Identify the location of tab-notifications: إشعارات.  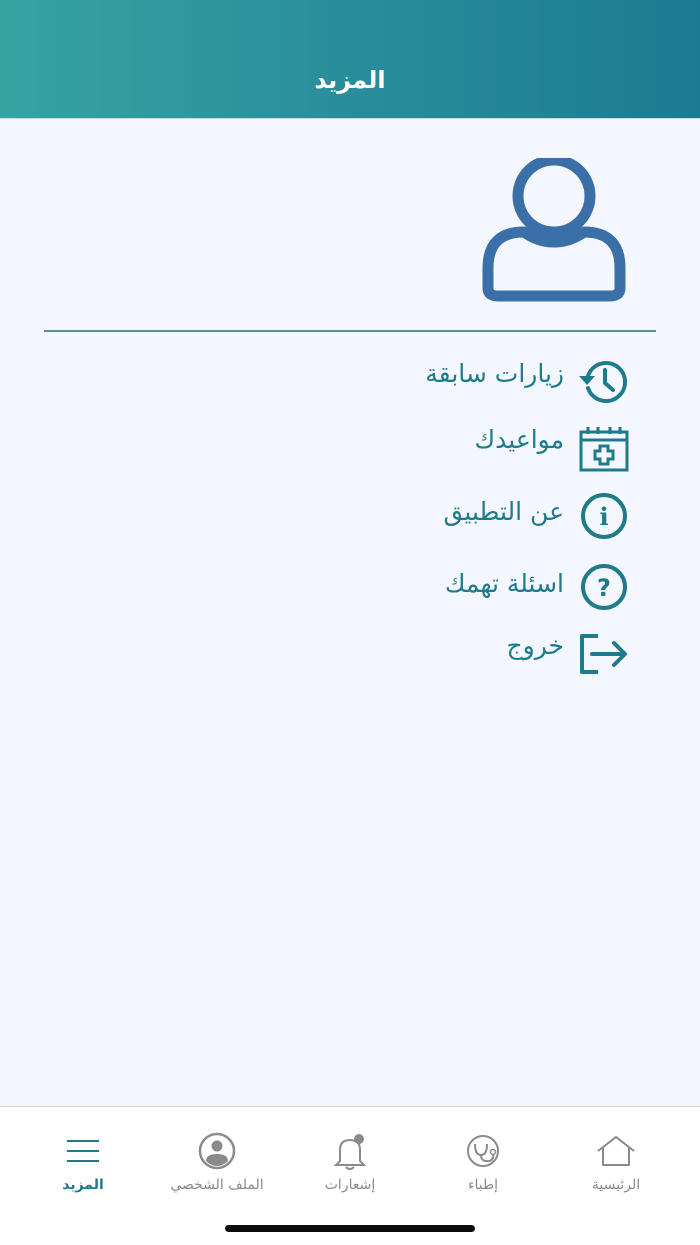
(350, 1157).